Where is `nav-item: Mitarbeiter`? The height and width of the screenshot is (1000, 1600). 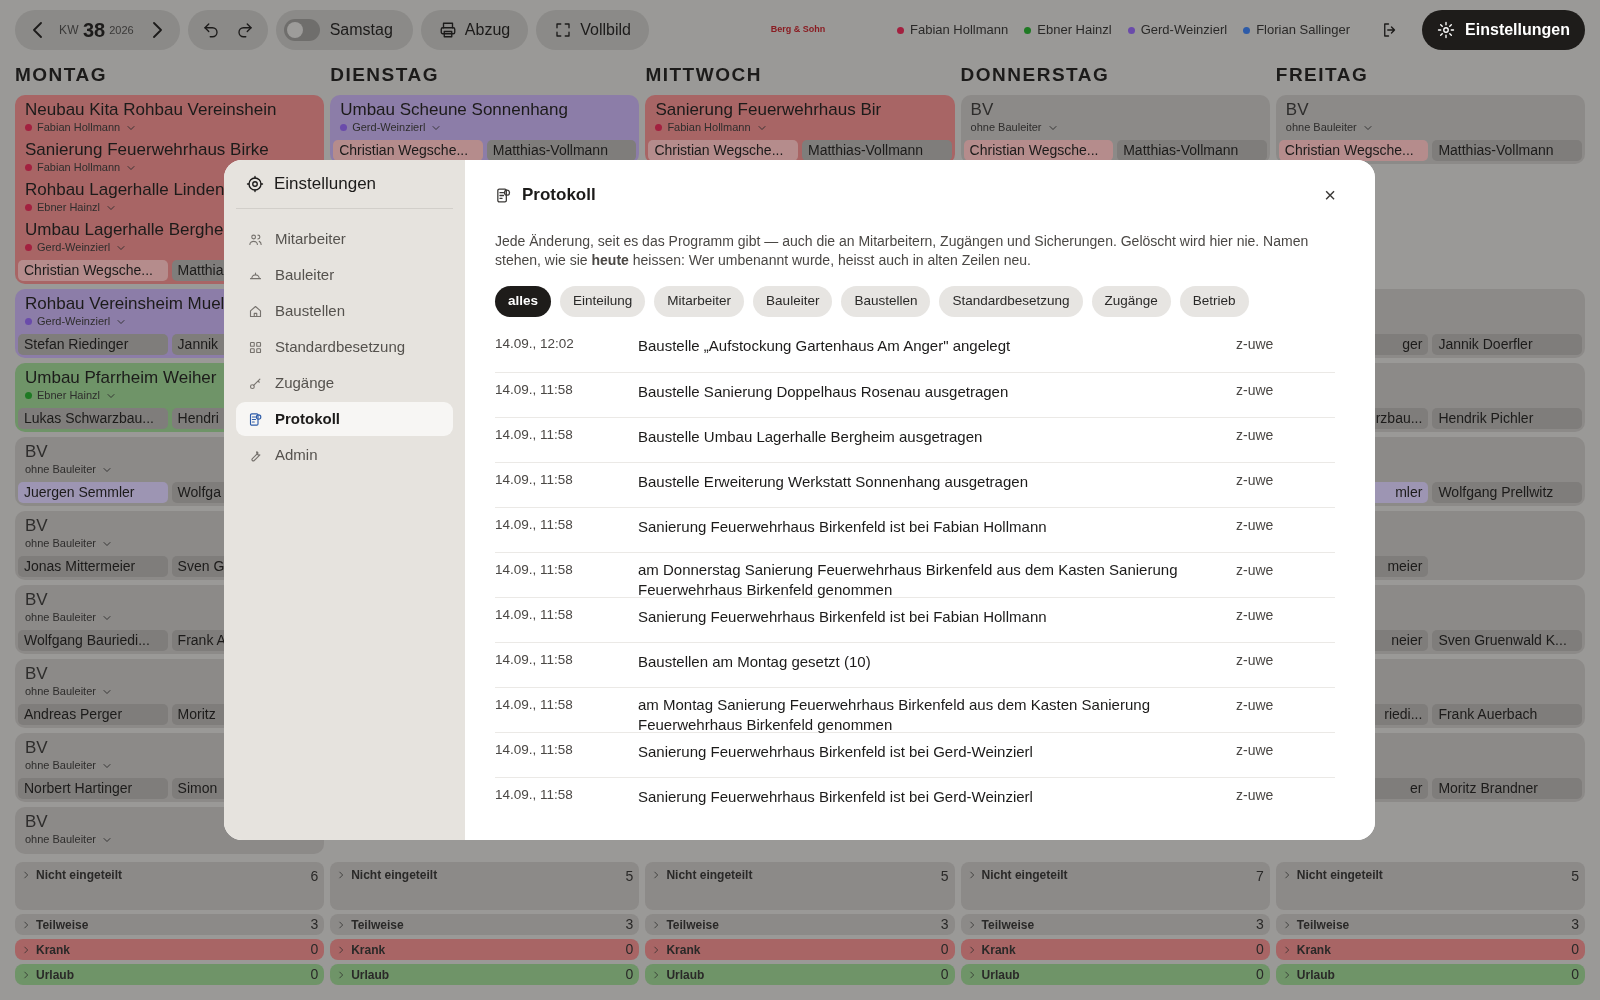
nav-item: Mitarbeiter is located at coordinates (344, 239).